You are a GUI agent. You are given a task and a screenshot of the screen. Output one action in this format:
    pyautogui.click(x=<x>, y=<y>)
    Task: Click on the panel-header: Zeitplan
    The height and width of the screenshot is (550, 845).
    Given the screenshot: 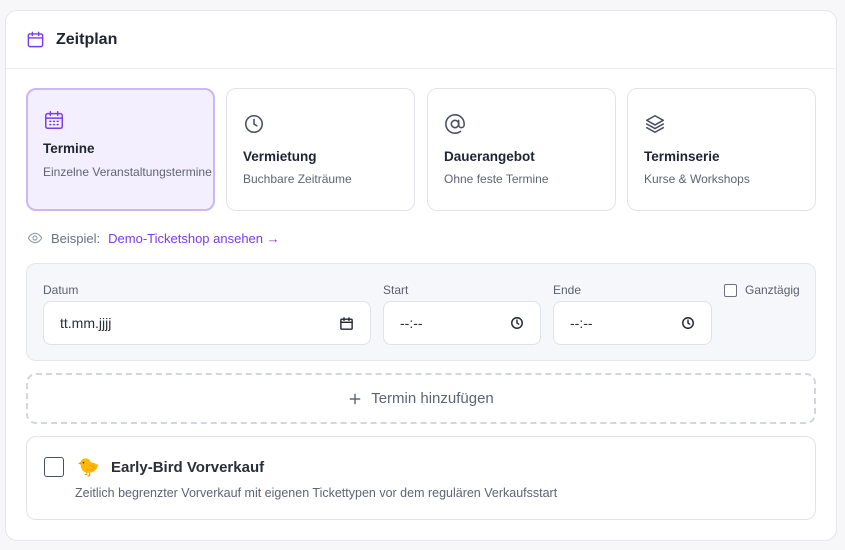 What is the action you would take?
    pyautogui.click(x=421, y=40)
    